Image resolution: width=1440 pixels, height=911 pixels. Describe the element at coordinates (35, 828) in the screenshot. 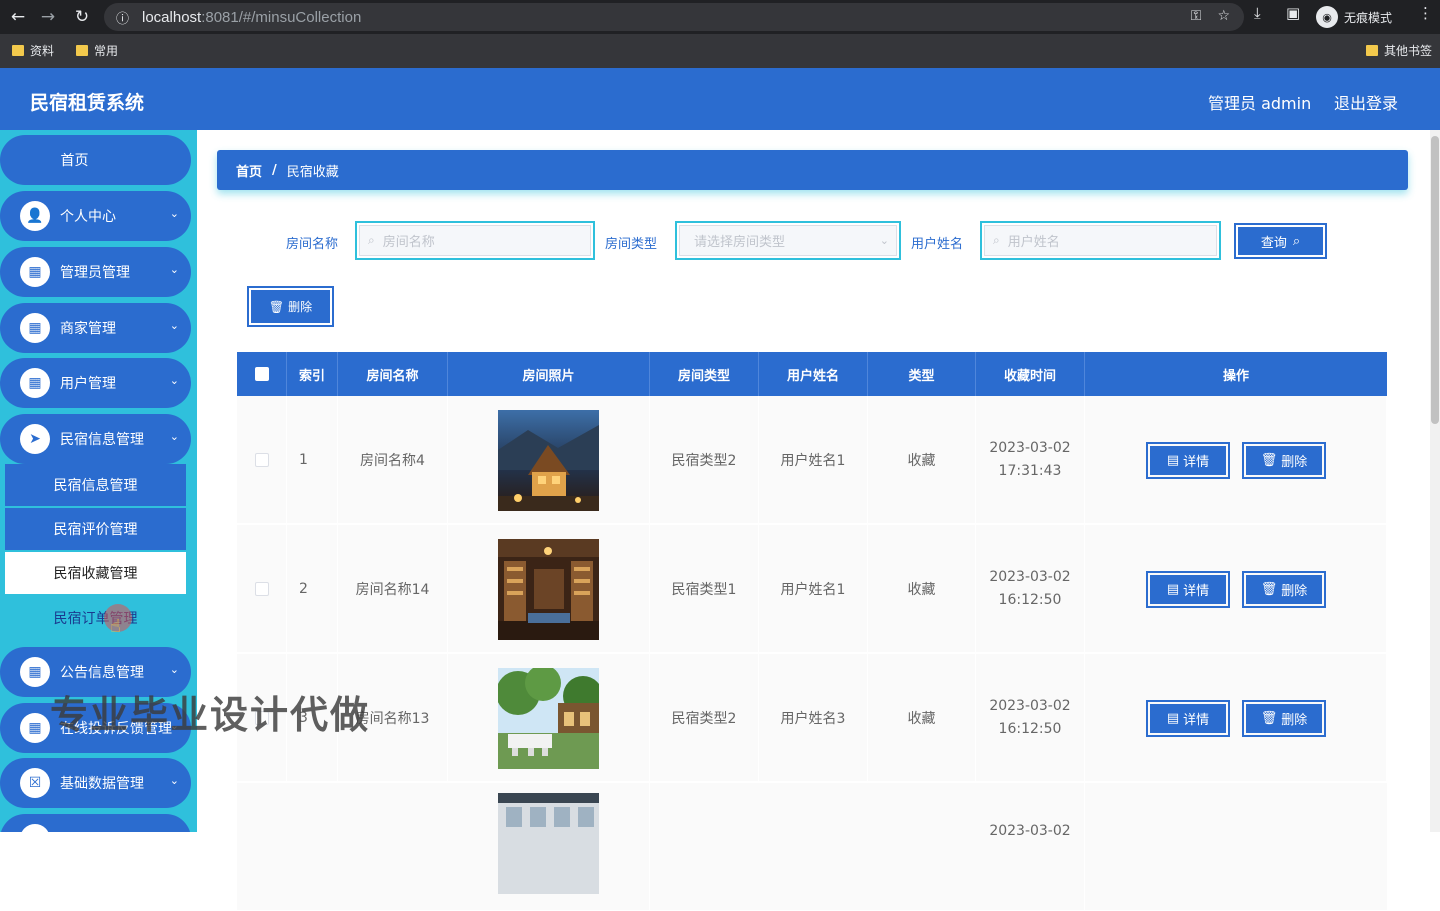

I see `menu-icon` at that location.